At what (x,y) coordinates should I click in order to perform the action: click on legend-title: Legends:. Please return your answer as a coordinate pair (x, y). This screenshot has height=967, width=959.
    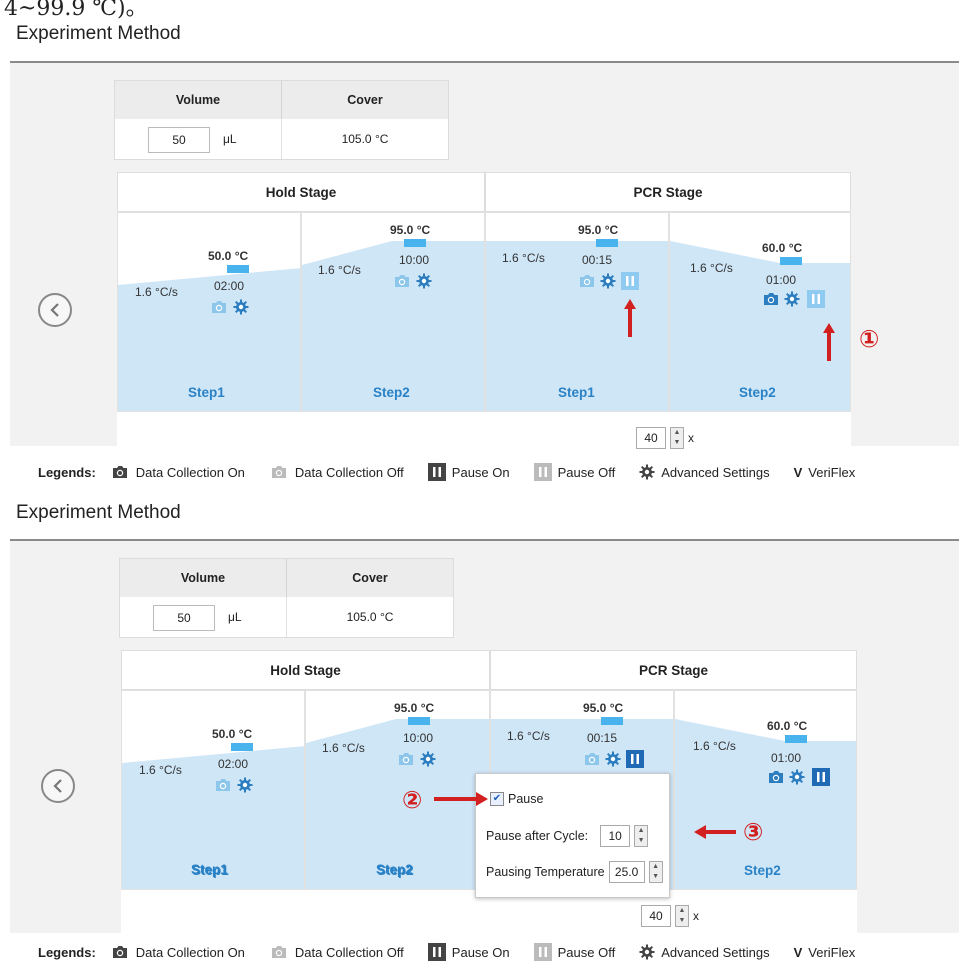
    Looking at the image, I should click on (67, 472).